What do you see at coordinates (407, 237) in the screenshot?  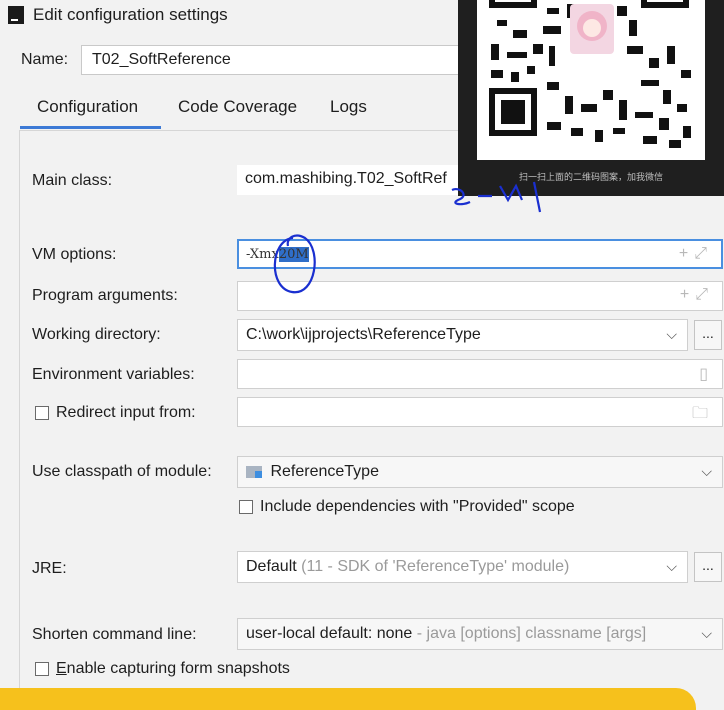 I see `handwritten-annotation` at bounding box center [407, 237].